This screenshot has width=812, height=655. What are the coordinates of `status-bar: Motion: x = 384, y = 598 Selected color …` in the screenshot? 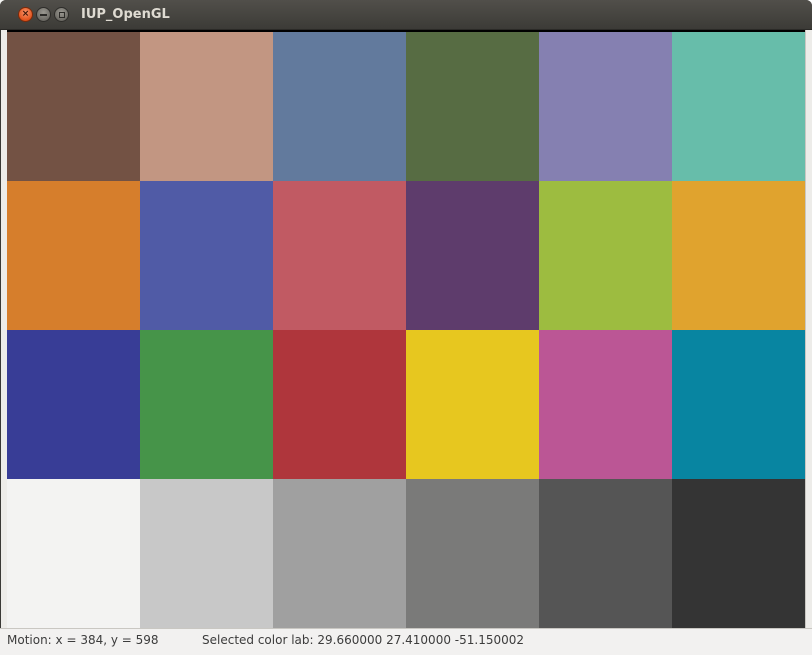 It's located at (406, 641).